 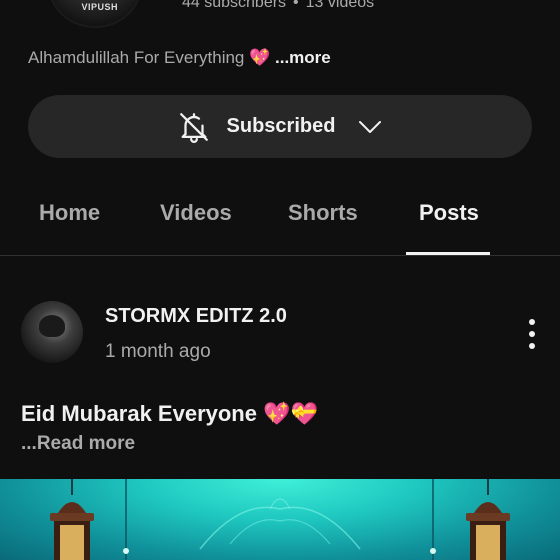 I want to click on description-more-link: ...more, so click(x=303, y=57).